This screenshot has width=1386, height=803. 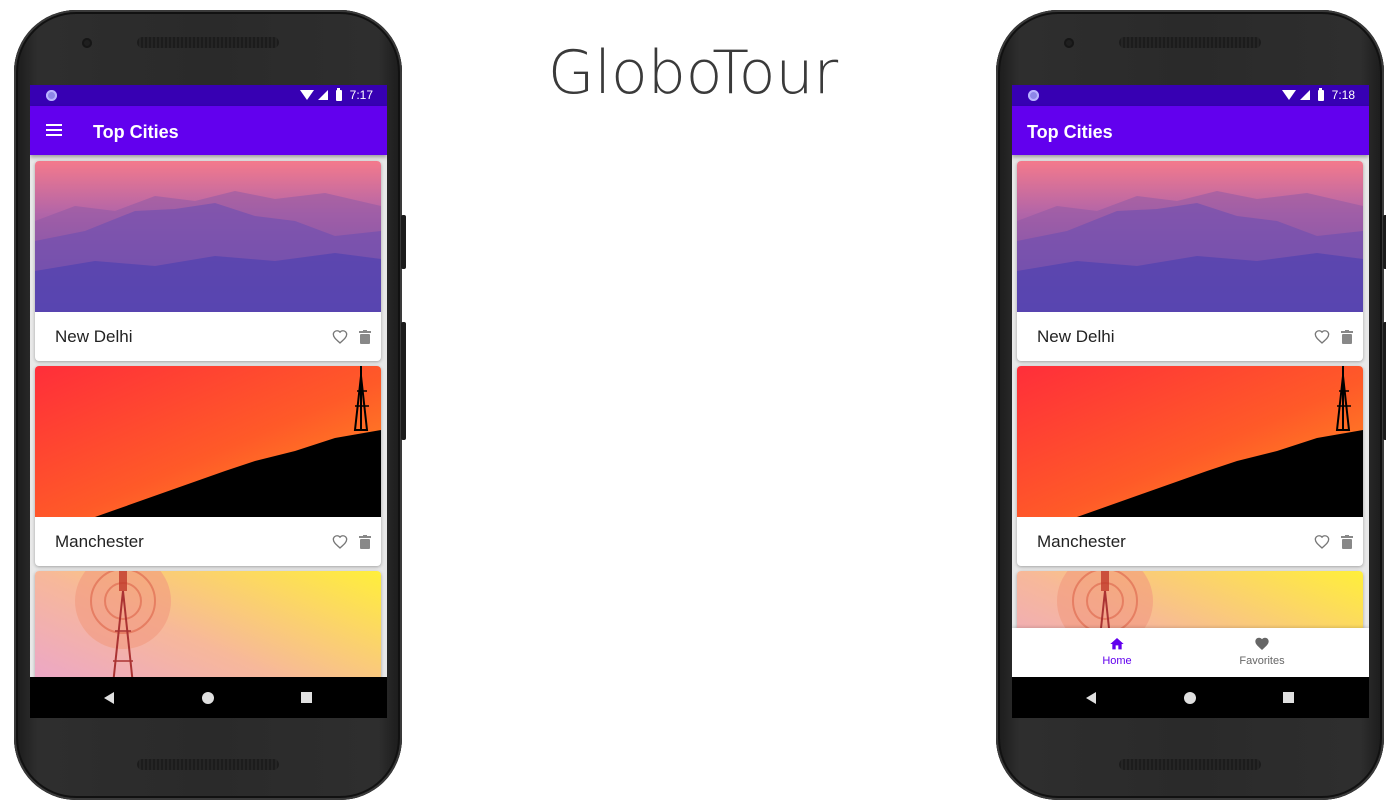 I want to click on status-bar: 7:17, so click(x=208, y=95).